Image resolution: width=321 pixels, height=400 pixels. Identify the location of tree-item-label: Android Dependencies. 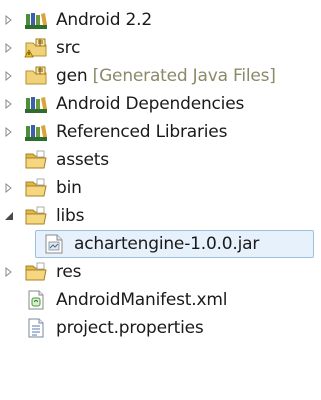
(150, 104).